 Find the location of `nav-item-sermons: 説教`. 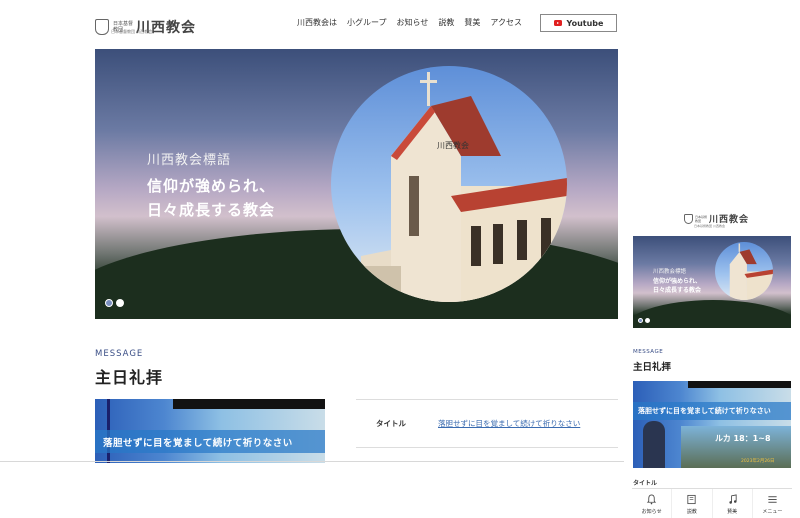

nav-item-sermons: 説教 is located at coordinates (446, 22).